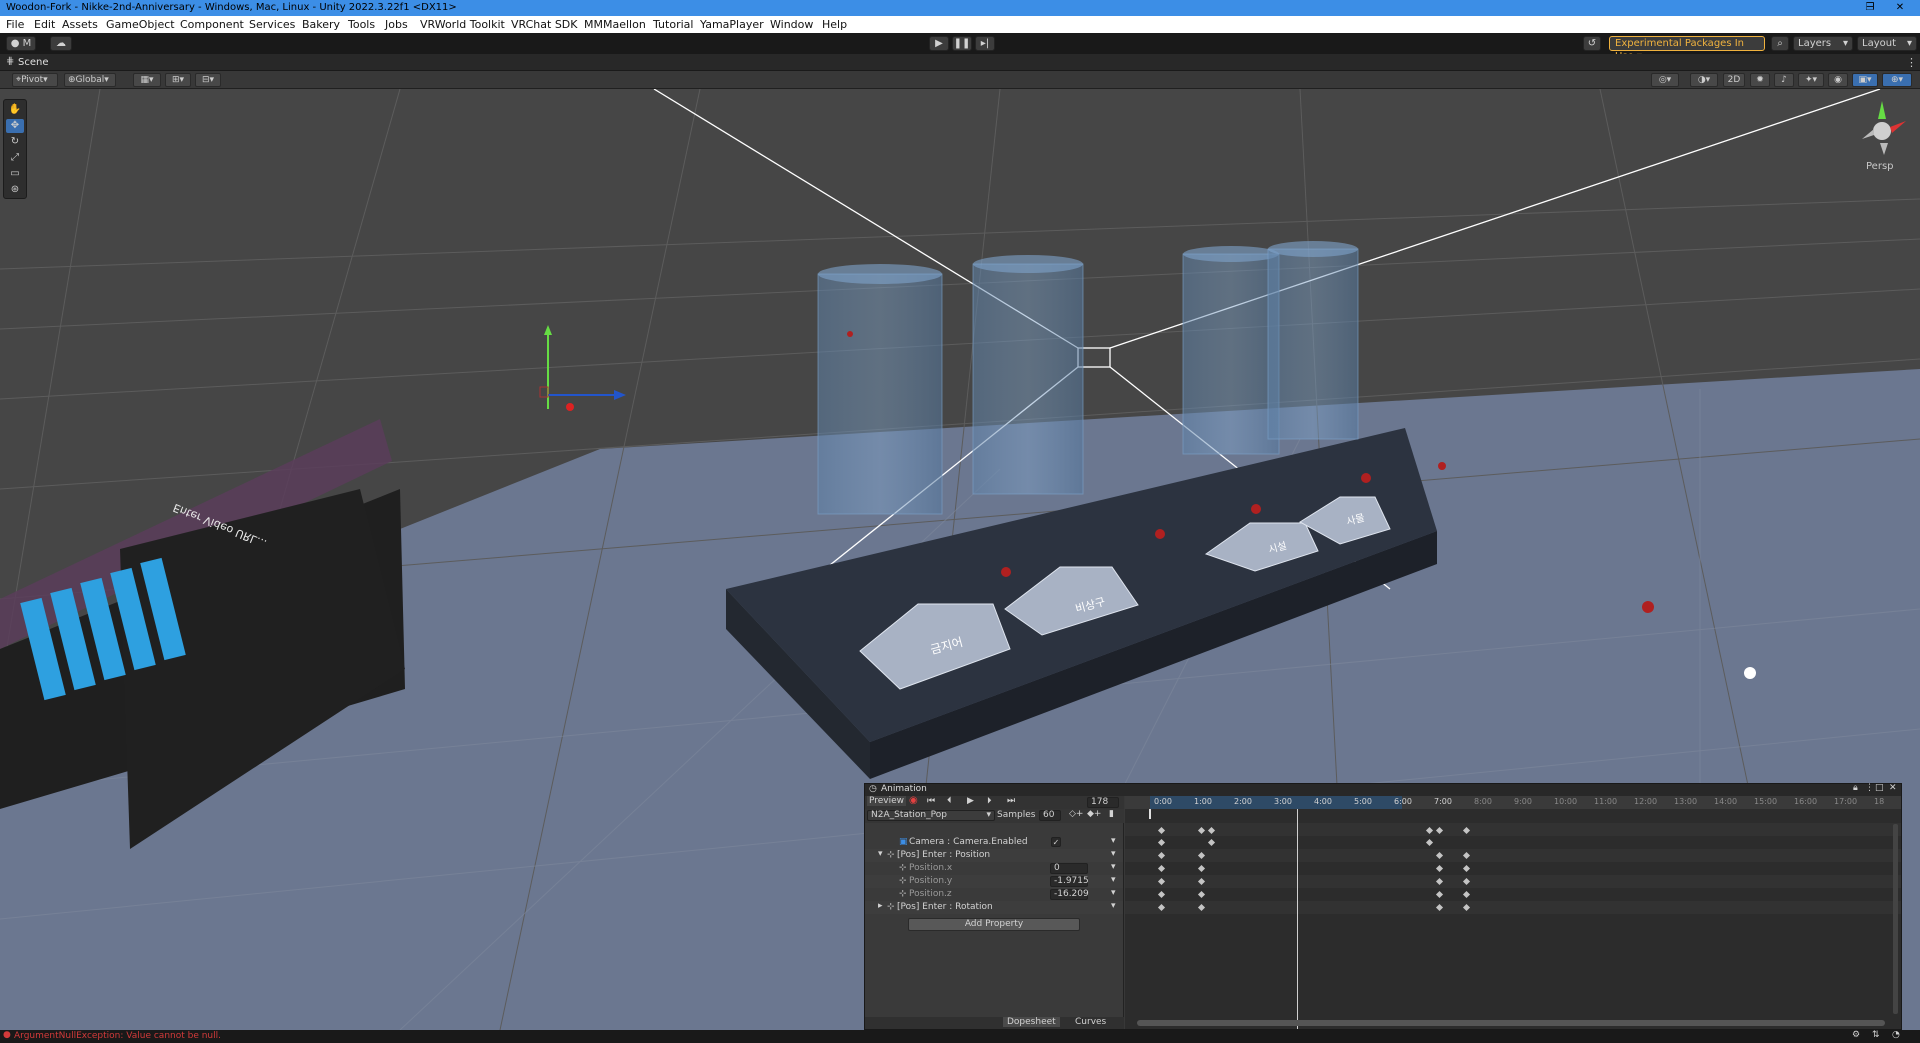  What do you see at coordinates (15, 110) in the screenshot?
I see `hand-tool-icon: ✋` at bounding box center [15, 110].